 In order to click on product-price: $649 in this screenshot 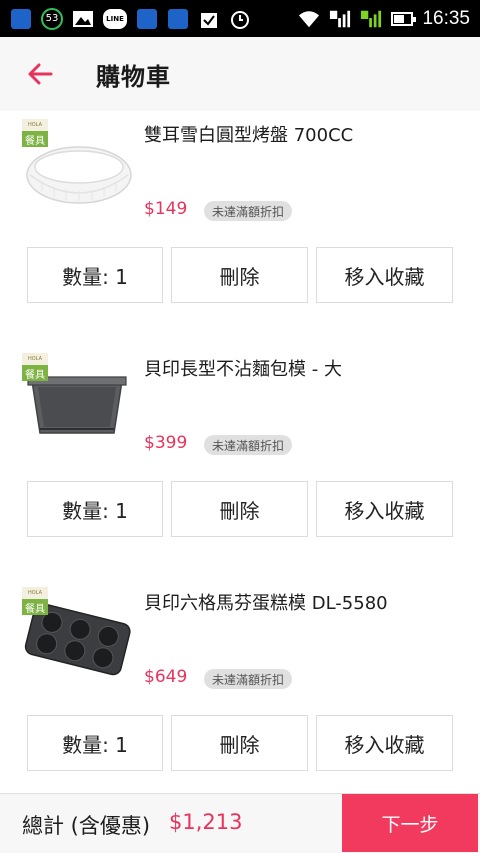, I will do `click(166, 677)`.